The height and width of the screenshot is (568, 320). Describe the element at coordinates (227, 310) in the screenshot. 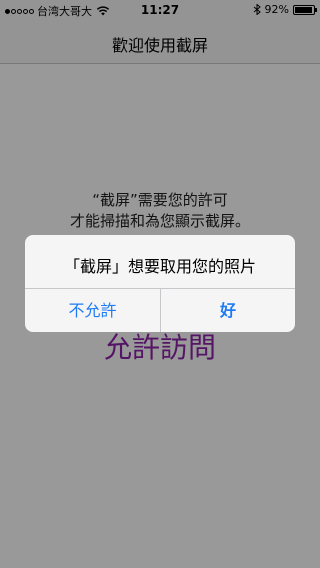

I see `ok-button: 好` at that location.